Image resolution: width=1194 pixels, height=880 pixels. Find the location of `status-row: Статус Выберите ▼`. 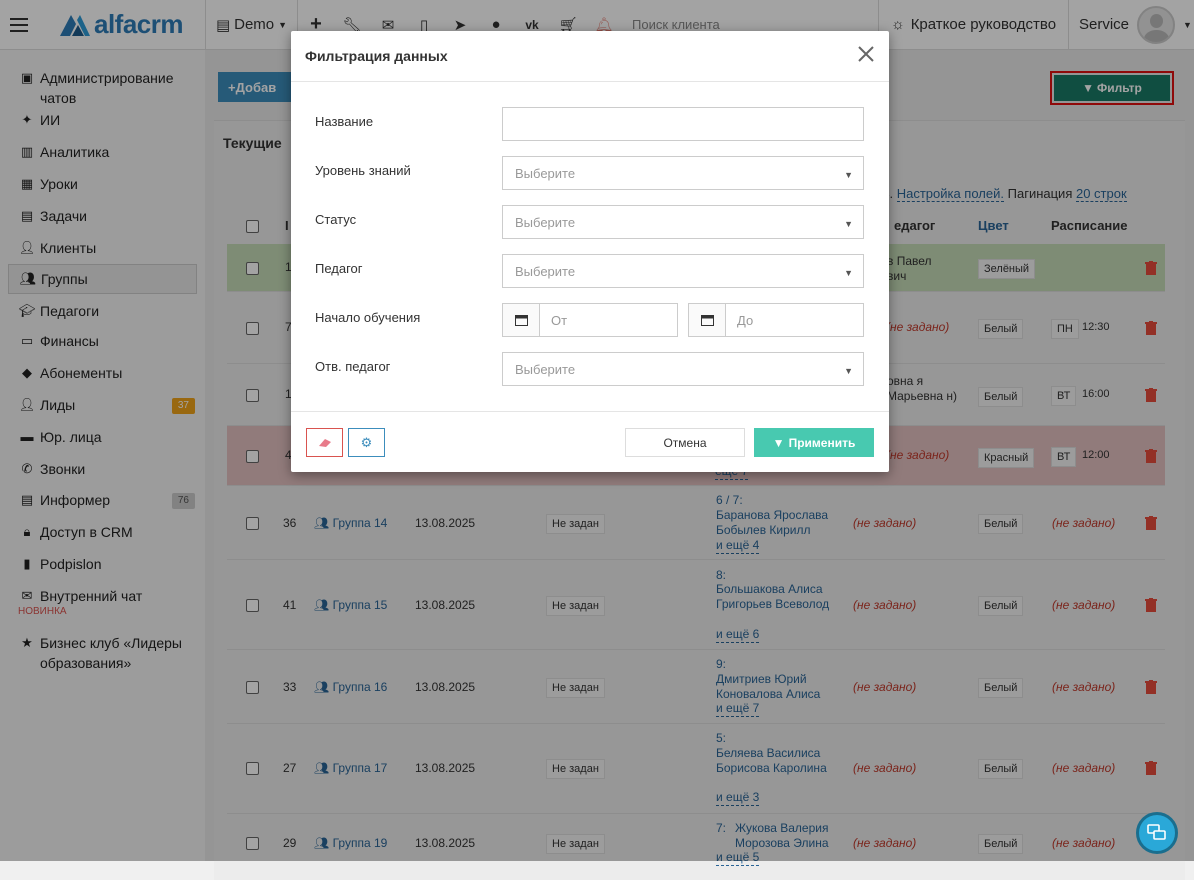

status-row: Статус Выберите ▼ is located at coordinates (590, 222).